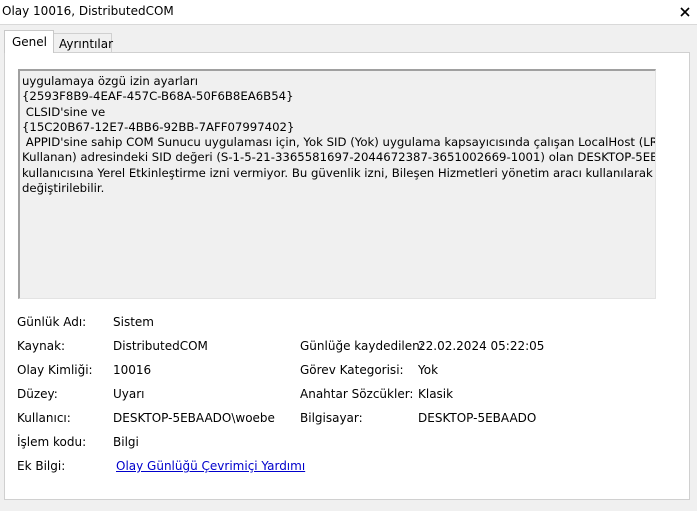 The image size is (697, 511). Describe the element at coordinates (37, 394) in the screenshot. I see `level-label: Düzey:` at that location.